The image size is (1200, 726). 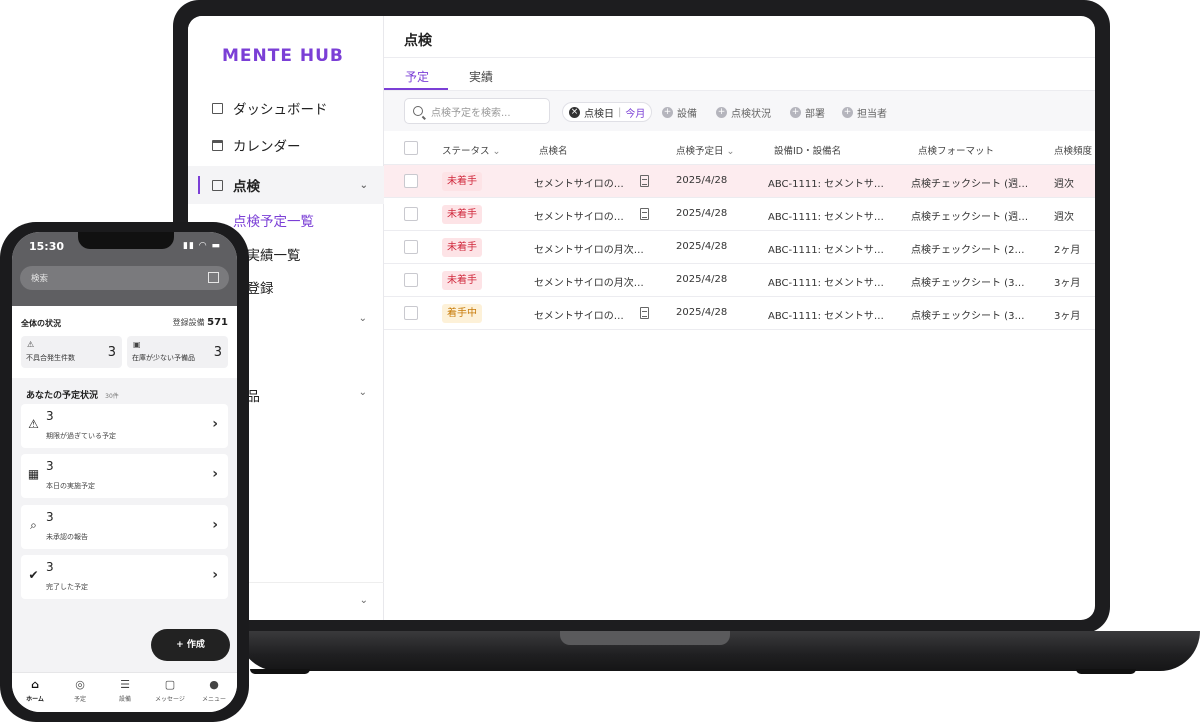 What do you see at coordinates (112, 396) in the screenshot?
I see `schedule-count: 30件` at bounding box center [112, 396].